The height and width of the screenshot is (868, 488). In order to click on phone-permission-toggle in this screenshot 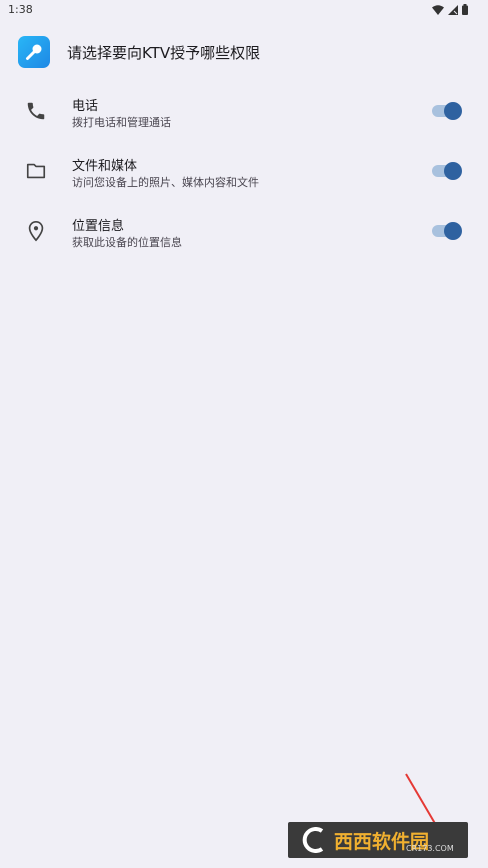, I will do `click(447, 111)`.